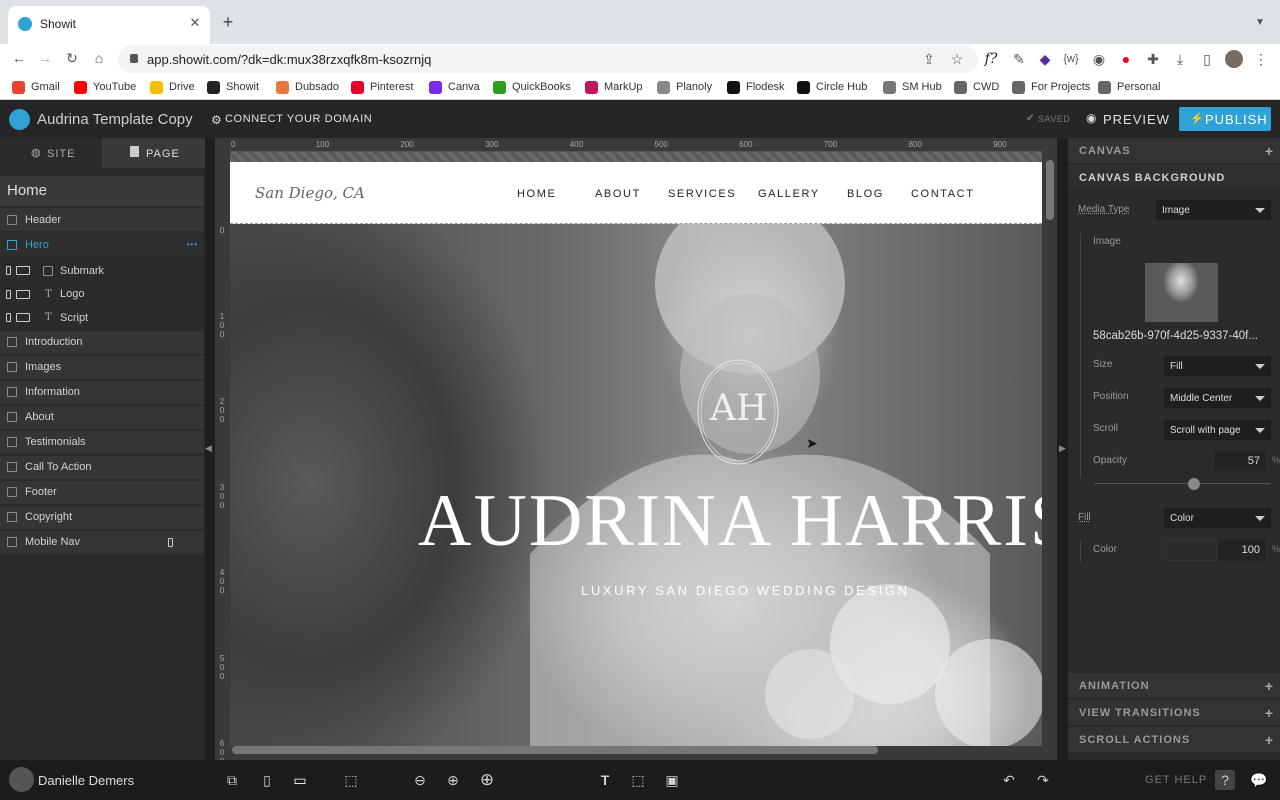 This screenshot has height=800, width=1280. What do you see at coordinates (102, 417) in the screenshot?
I see `section-about: About` at bounding box center [102, 417].